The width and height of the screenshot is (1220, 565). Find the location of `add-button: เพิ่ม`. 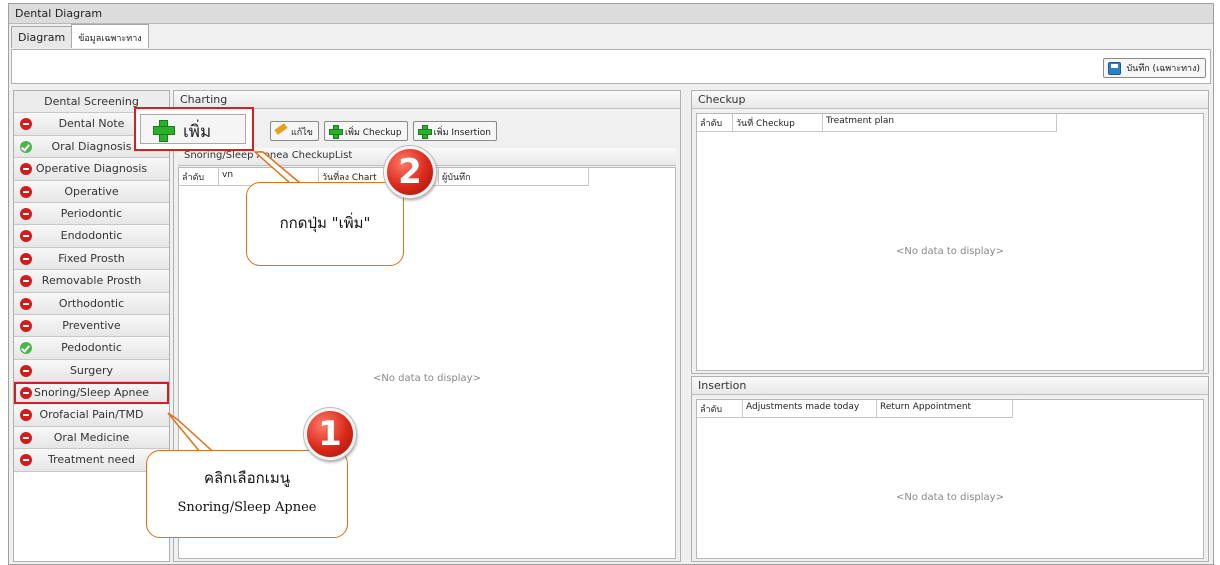

add-button: เพิ่ม is located at coordinates (193, 129).